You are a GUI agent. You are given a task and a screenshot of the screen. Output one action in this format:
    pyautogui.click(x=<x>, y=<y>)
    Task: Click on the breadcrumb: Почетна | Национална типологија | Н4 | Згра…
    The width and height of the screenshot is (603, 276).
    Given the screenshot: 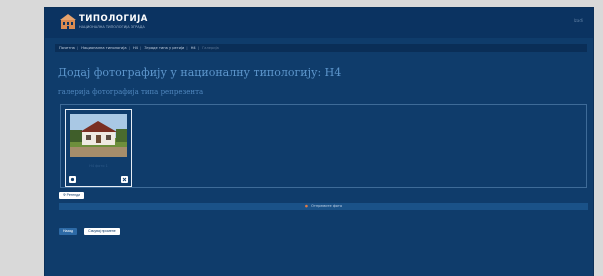 What is the action you would take?
    pyautogui.click(x=321, y=48)
    